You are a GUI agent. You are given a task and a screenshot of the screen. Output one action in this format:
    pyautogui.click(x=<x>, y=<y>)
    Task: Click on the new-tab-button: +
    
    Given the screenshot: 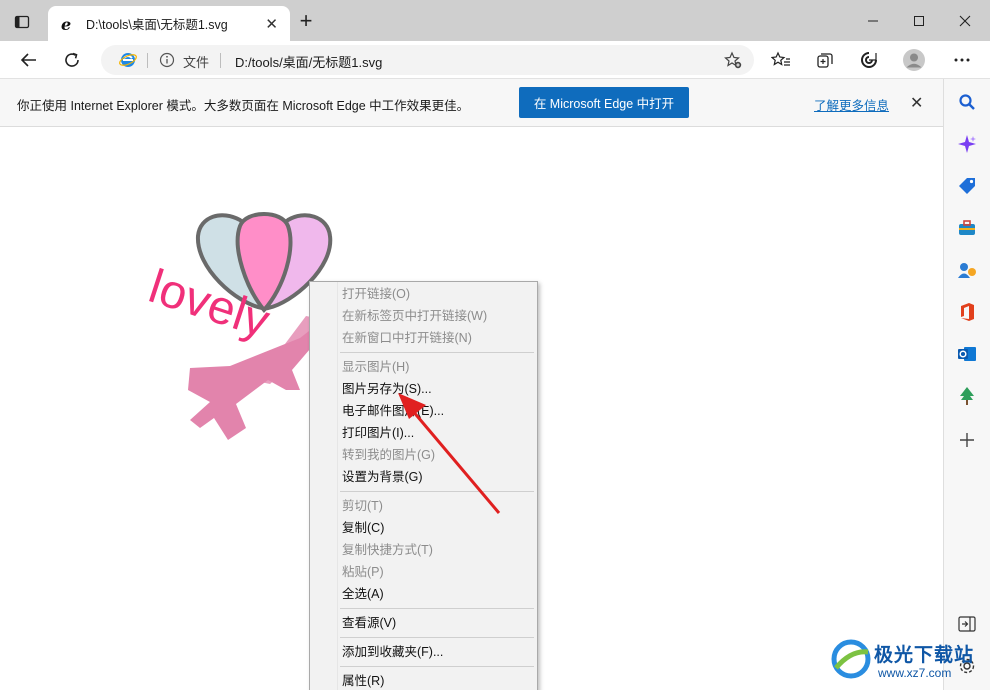 What is the action you would take?
    pyautogui.click(x=306, y=22)
    